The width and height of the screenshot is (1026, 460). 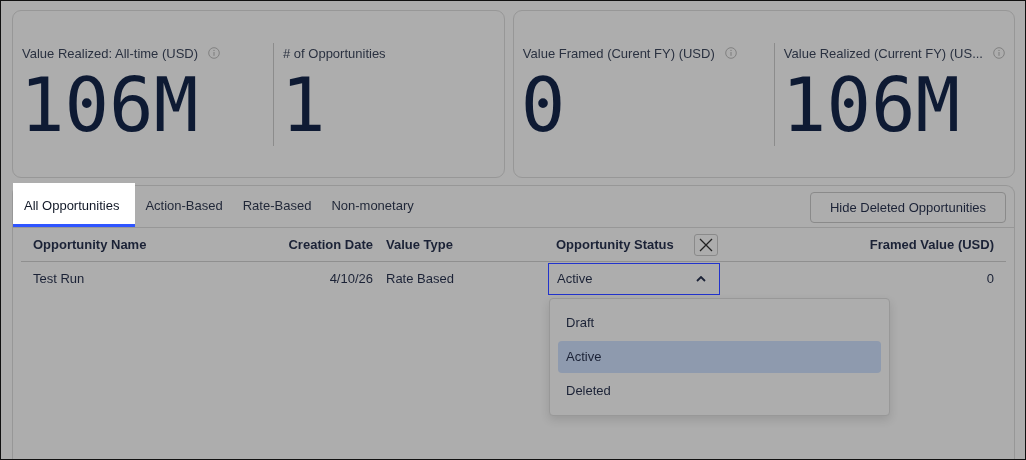 I want to click on column-header: Value Type, so click(x=419, y=244).